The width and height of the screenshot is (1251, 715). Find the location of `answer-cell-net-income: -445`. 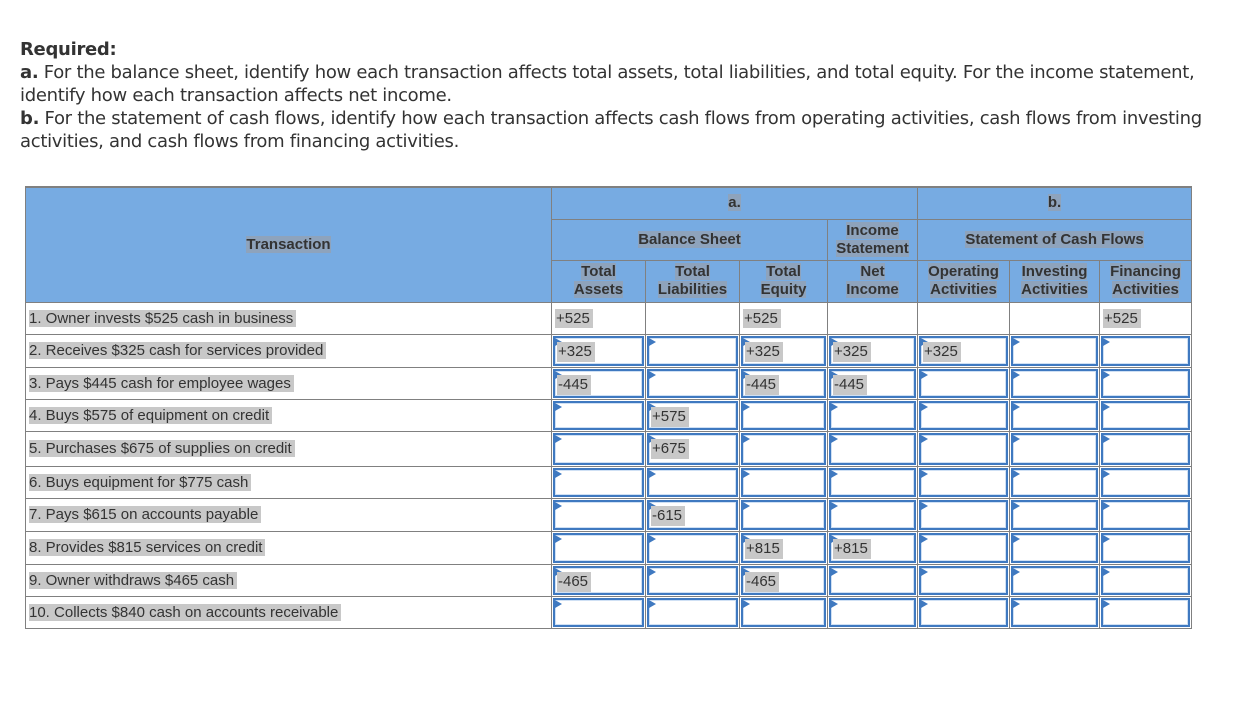

answer-cell-net-income: -445 is located at coordinates (872, 383).